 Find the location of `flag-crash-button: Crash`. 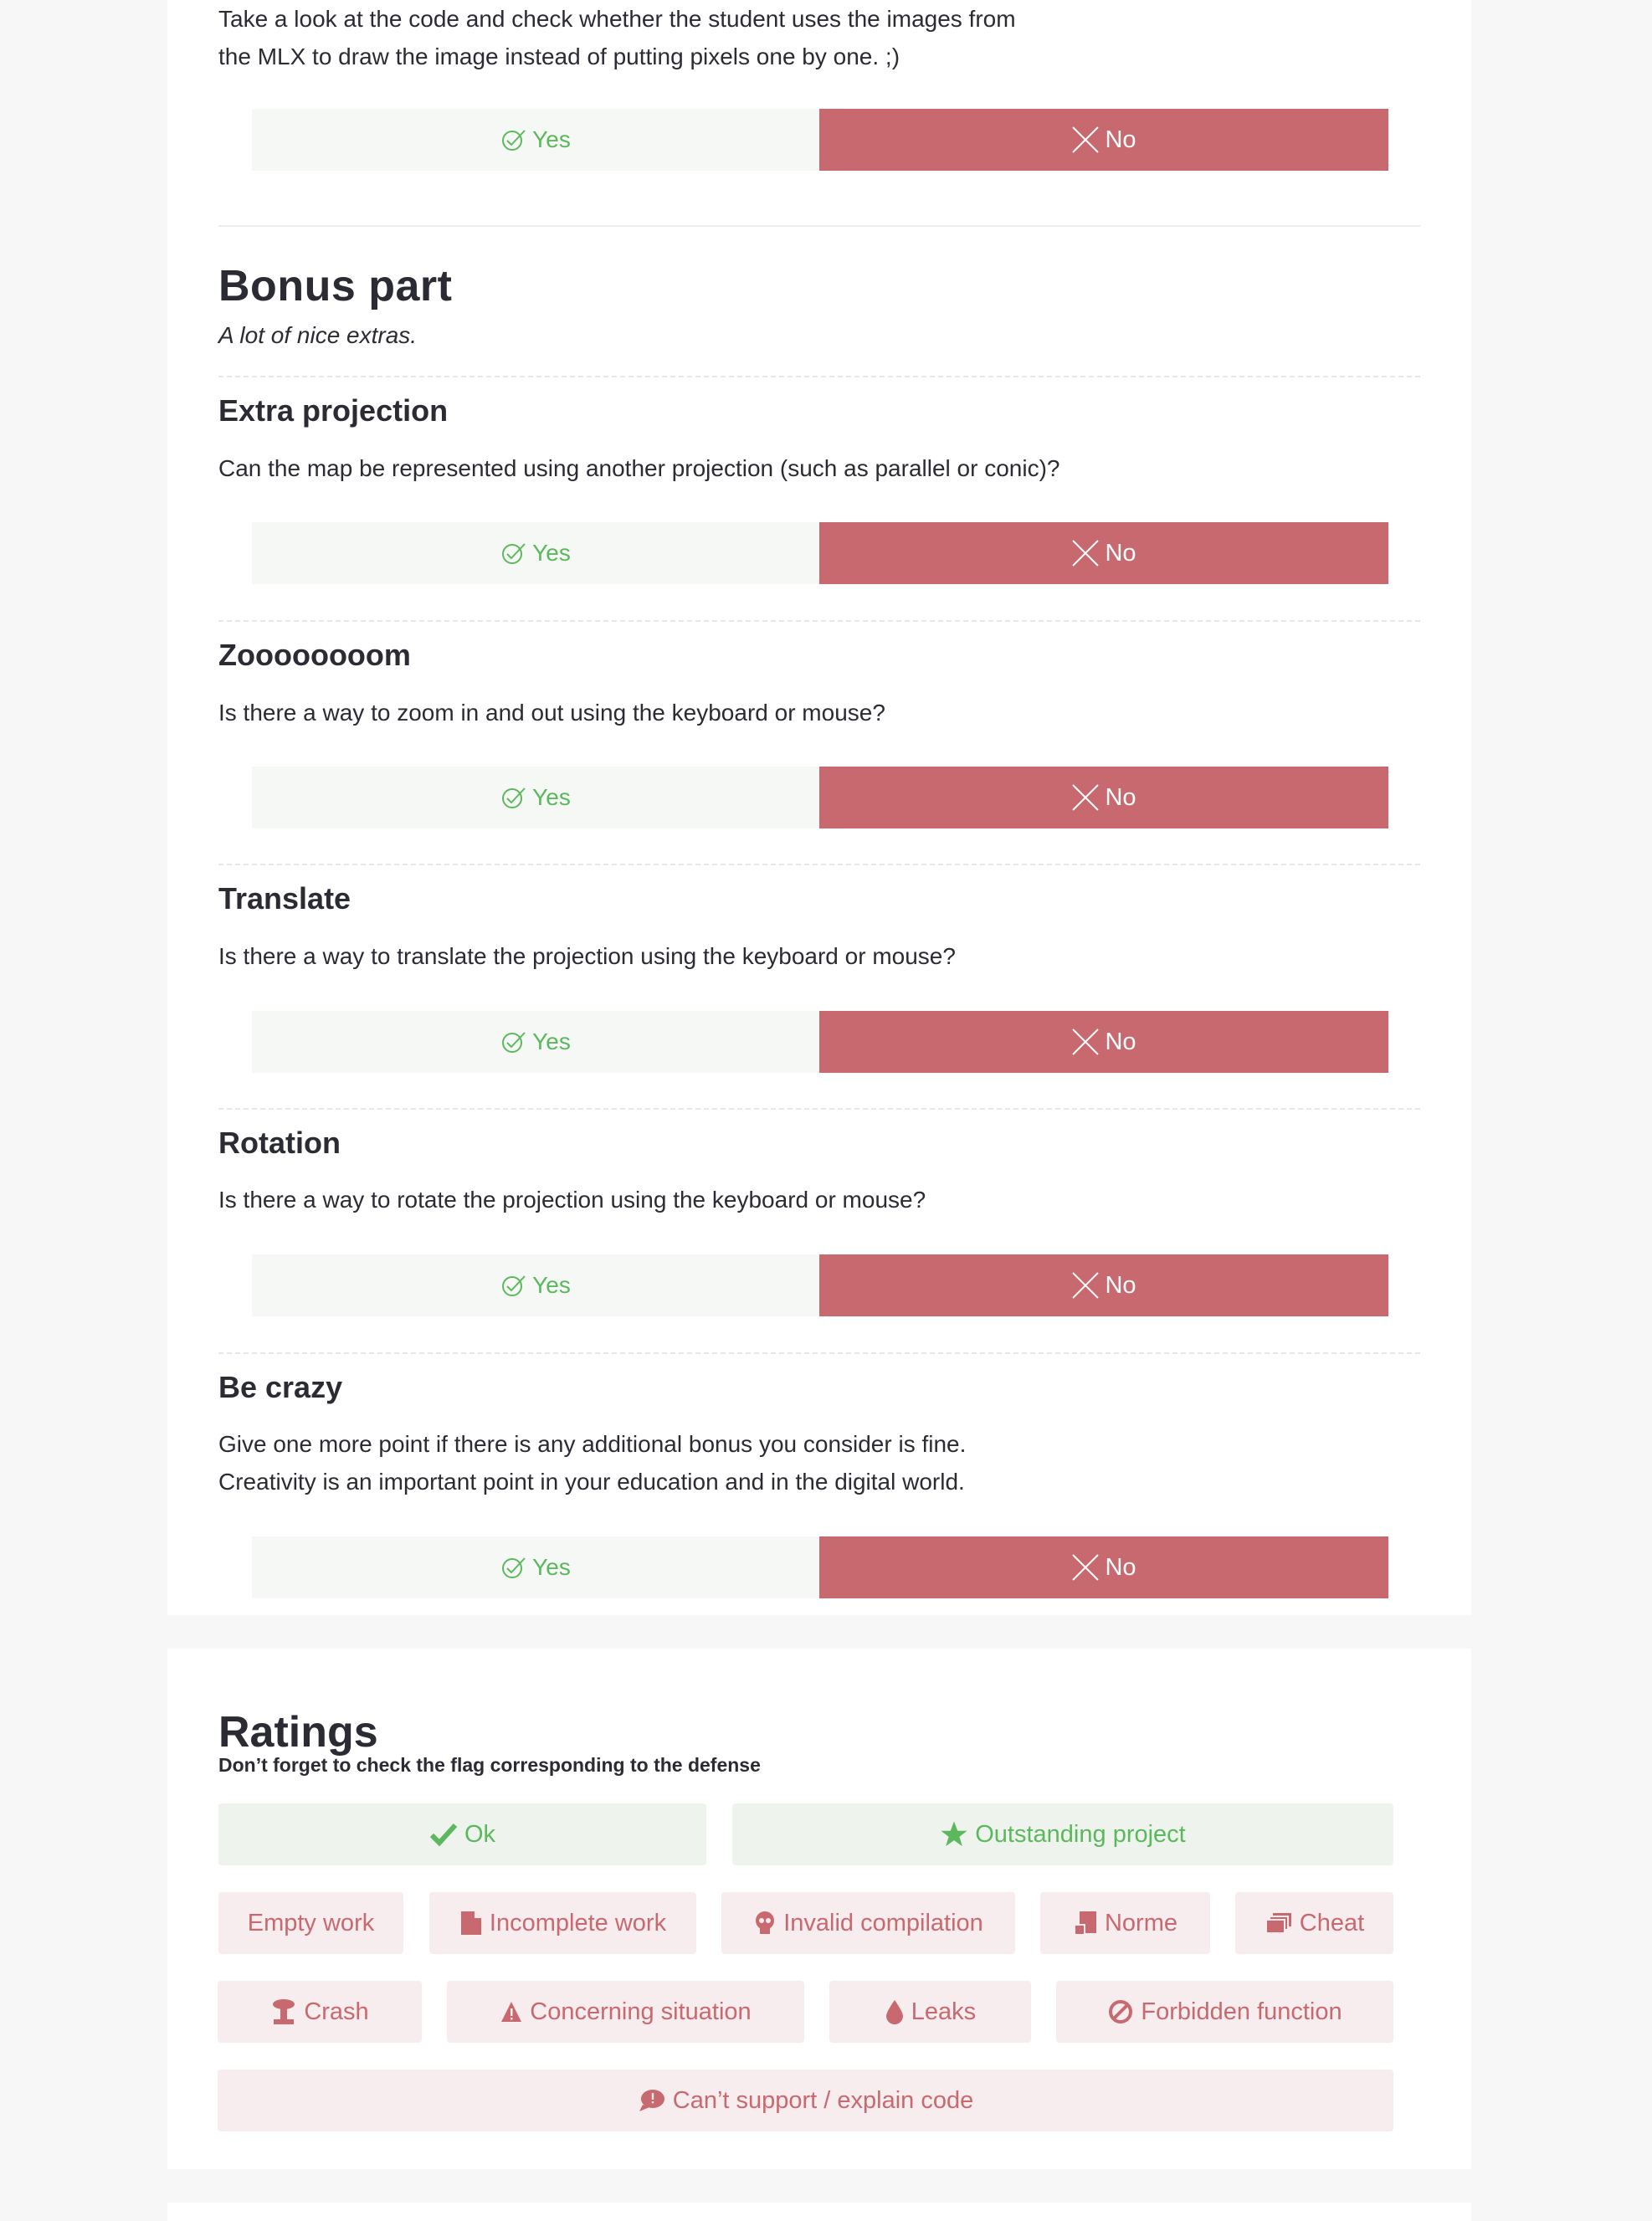

flag-crash-button: Crash is located at coordinates (320, 2012).